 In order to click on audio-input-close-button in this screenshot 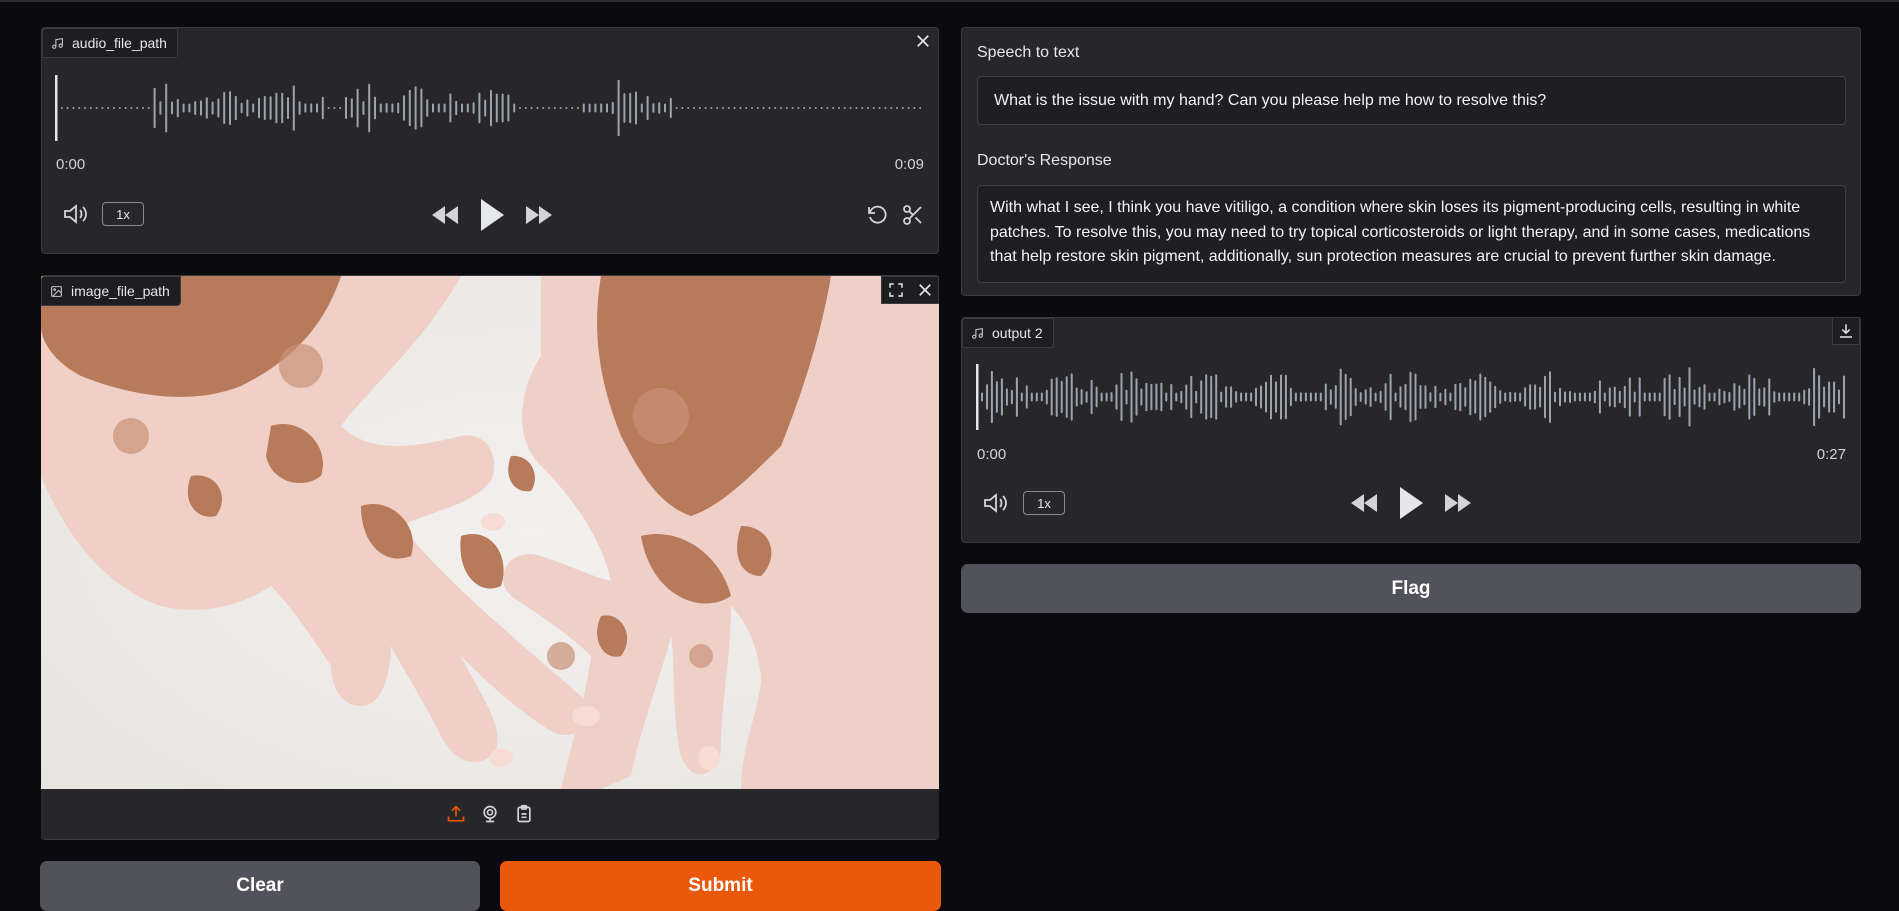, I will do `click(923, 41)`.